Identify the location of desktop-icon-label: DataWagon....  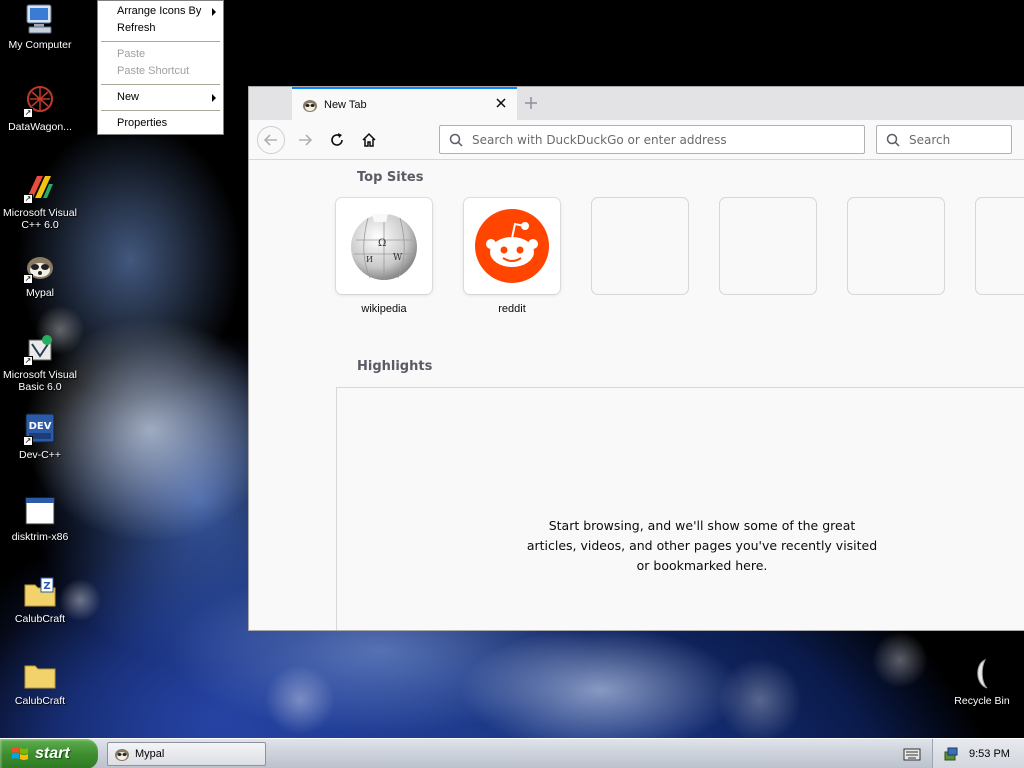
(40, 127).